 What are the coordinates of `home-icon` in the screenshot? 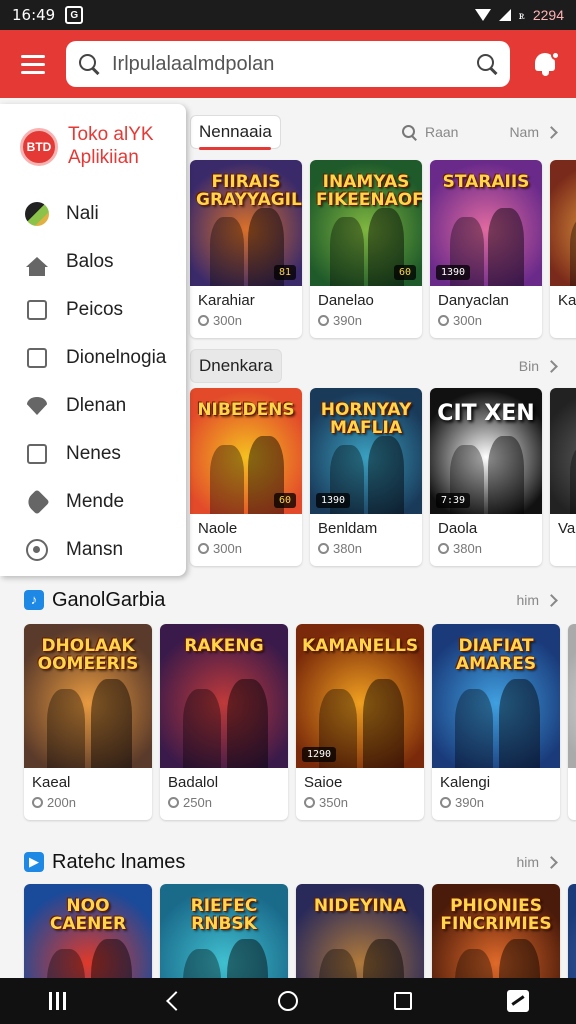 It's located at (37, 262).